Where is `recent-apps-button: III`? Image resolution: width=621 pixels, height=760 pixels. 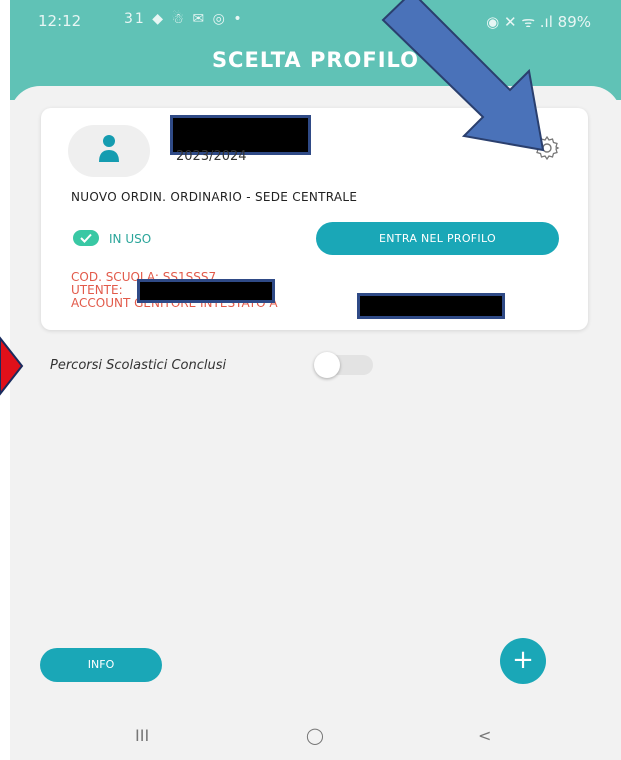 recent-apps-button: III is located at coordinates (142, 735).